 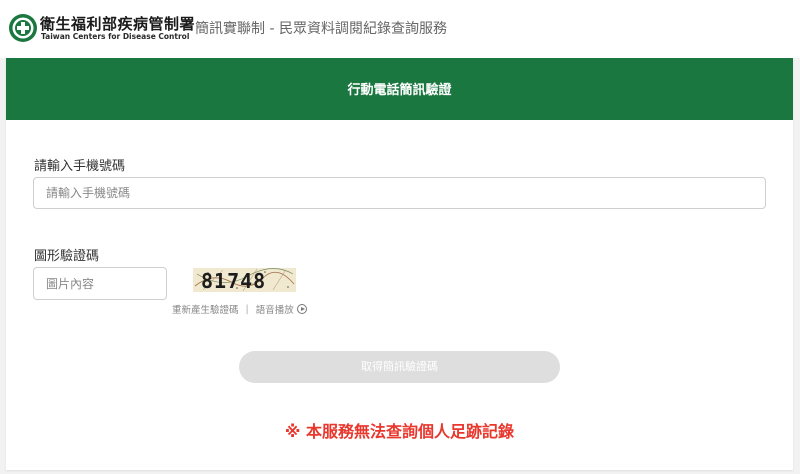 I want to click on captcha-label: 圖形驗證碼, so click(x=67, y=256).